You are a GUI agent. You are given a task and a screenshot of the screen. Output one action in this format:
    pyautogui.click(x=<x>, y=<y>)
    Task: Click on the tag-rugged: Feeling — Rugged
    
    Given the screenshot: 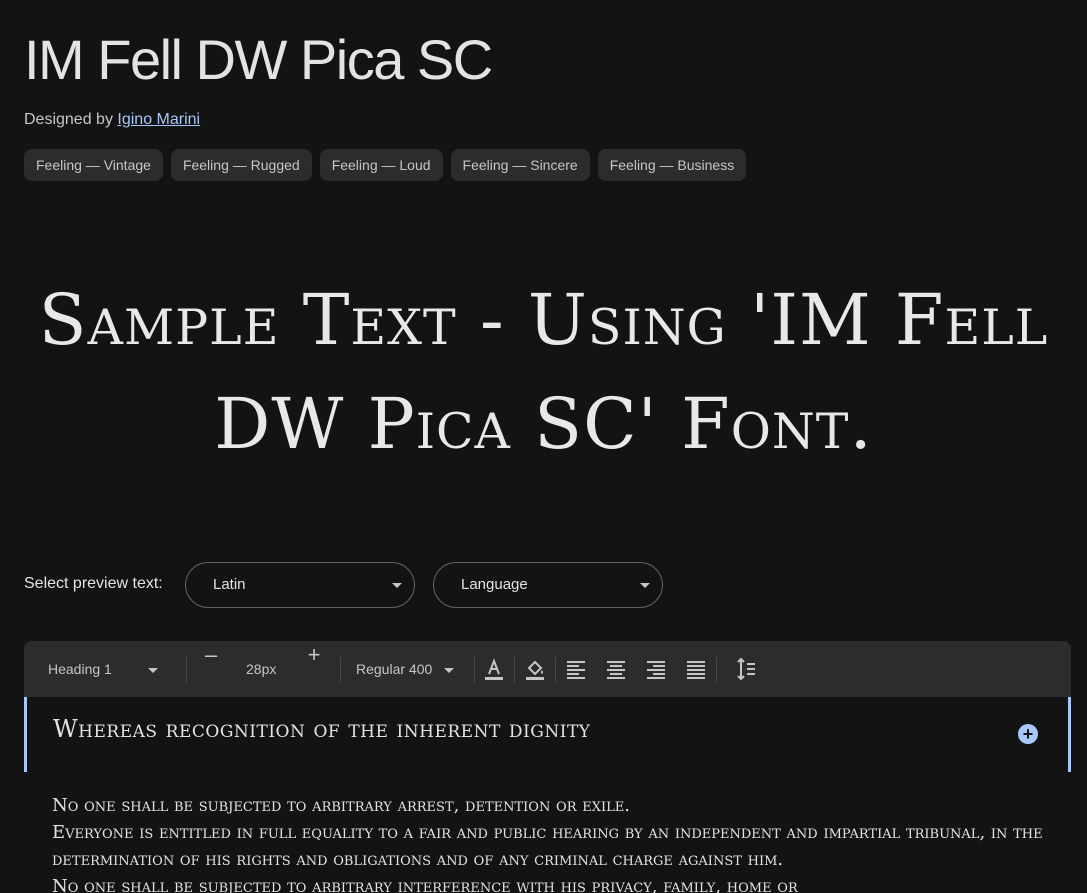 What is the action you would take?
    pyautogui.click(x=241, y=165)
    